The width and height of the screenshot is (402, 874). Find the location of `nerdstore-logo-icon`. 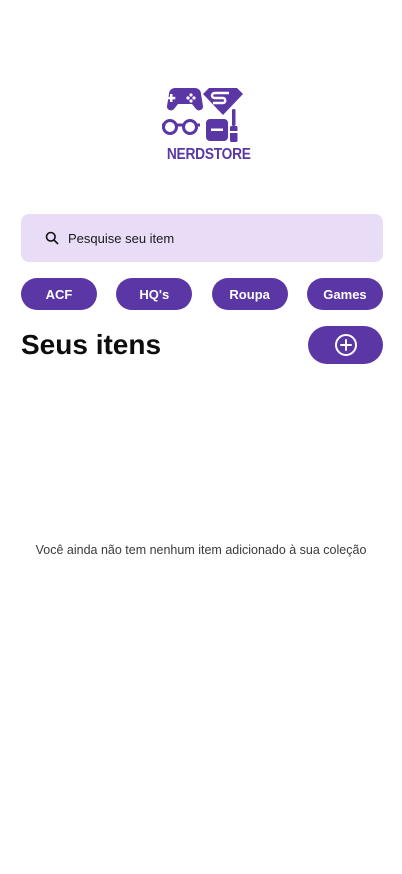

nerdstore-logo-icon is located at coordinates (202, 115).